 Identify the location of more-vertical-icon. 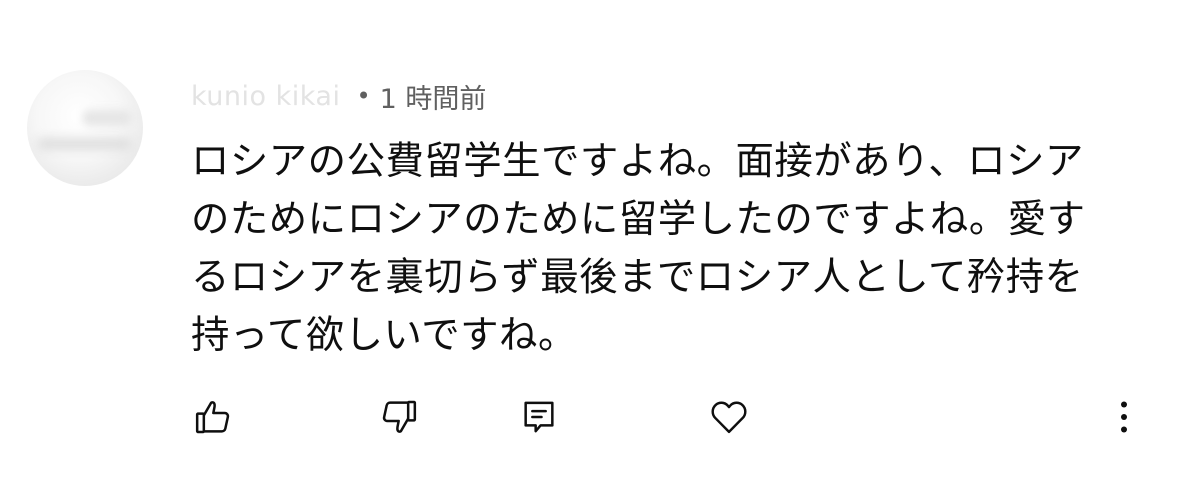
(1124, 417).